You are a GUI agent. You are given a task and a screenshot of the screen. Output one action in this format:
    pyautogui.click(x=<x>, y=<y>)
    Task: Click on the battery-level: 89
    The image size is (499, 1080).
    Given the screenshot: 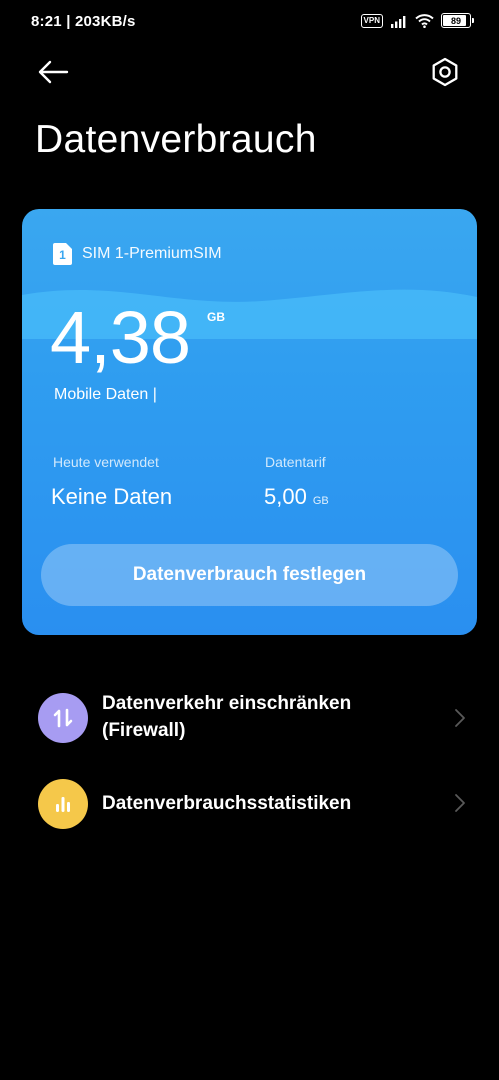 What is the action you would take?
    pyautogui.click(x=455, y=20)
    